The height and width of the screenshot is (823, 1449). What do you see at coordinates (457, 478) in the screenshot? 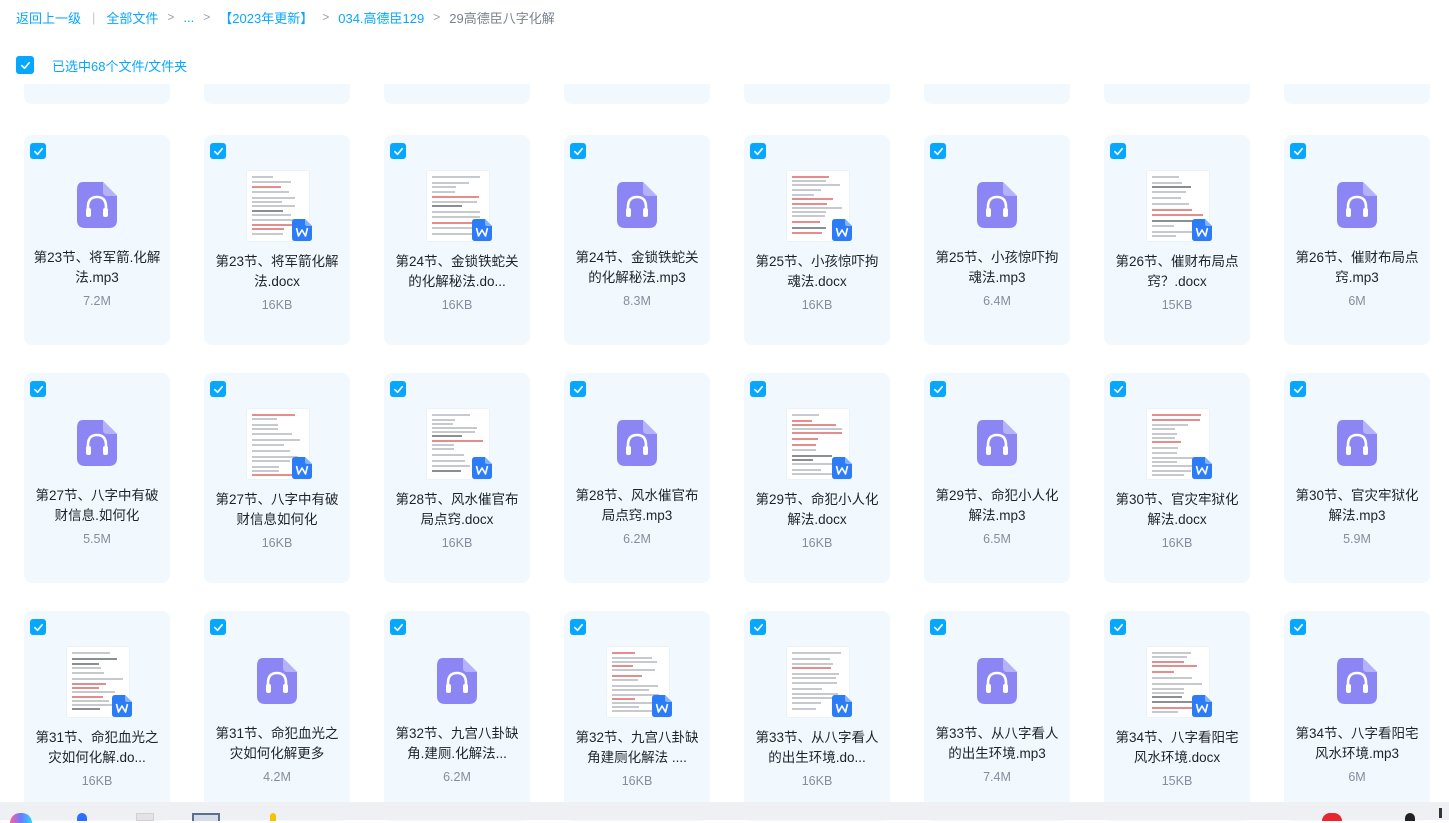
I see `file-card: 第28节、风水催官布局点窍.docx 16KB` at bounding box center [457, 478].